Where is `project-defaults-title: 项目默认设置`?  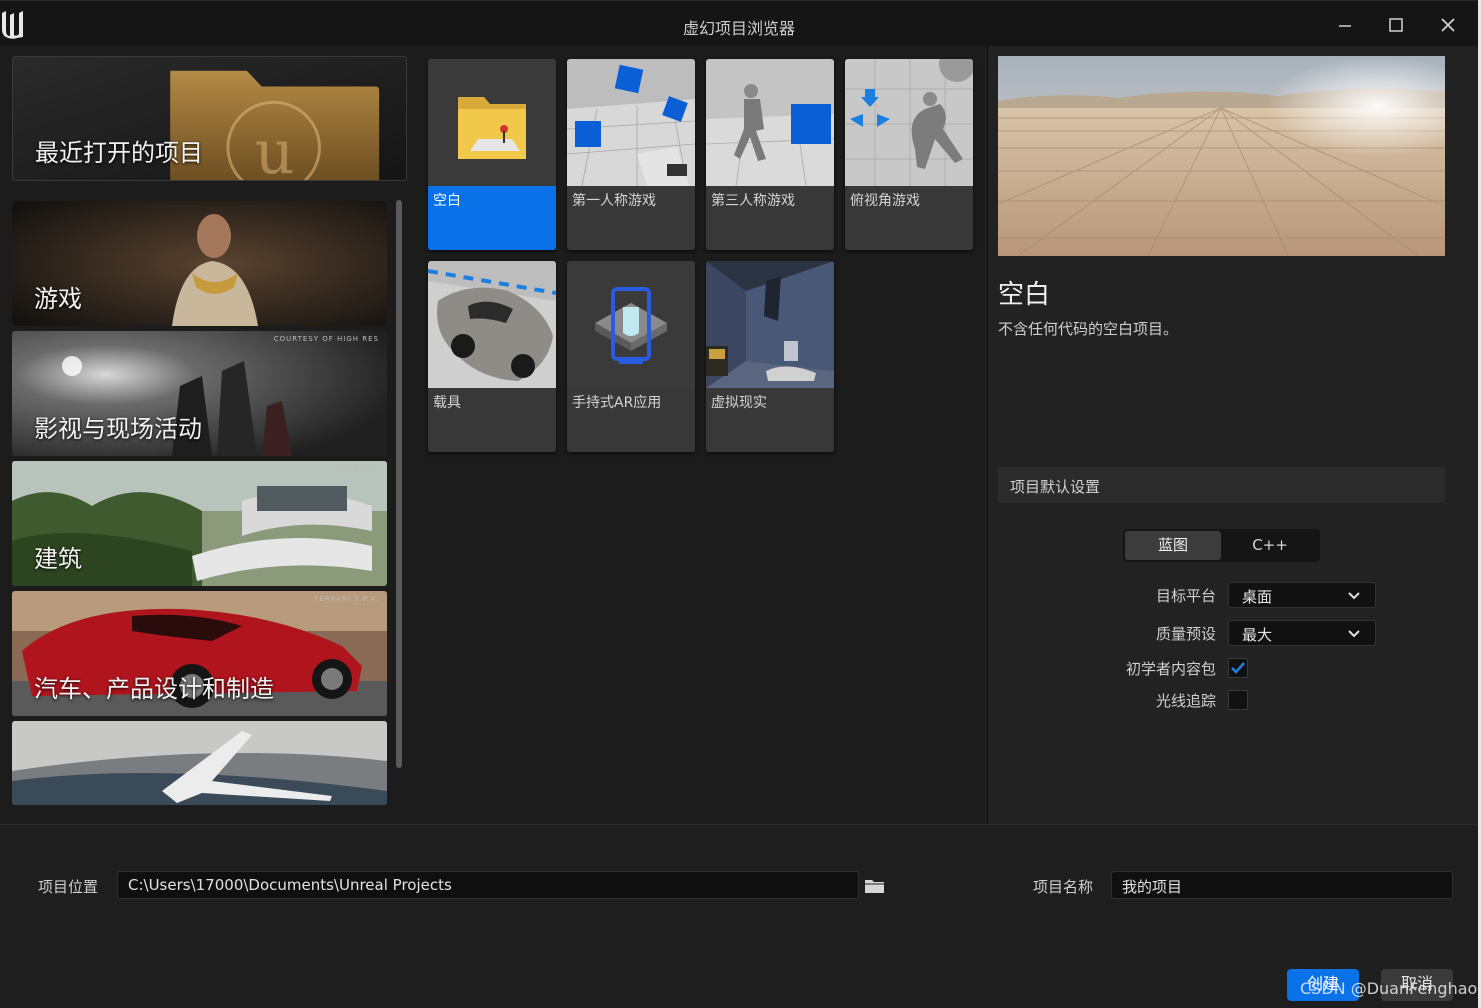 project-defaults-title: 项目默认设置 is located at coordinates (1055, 487).